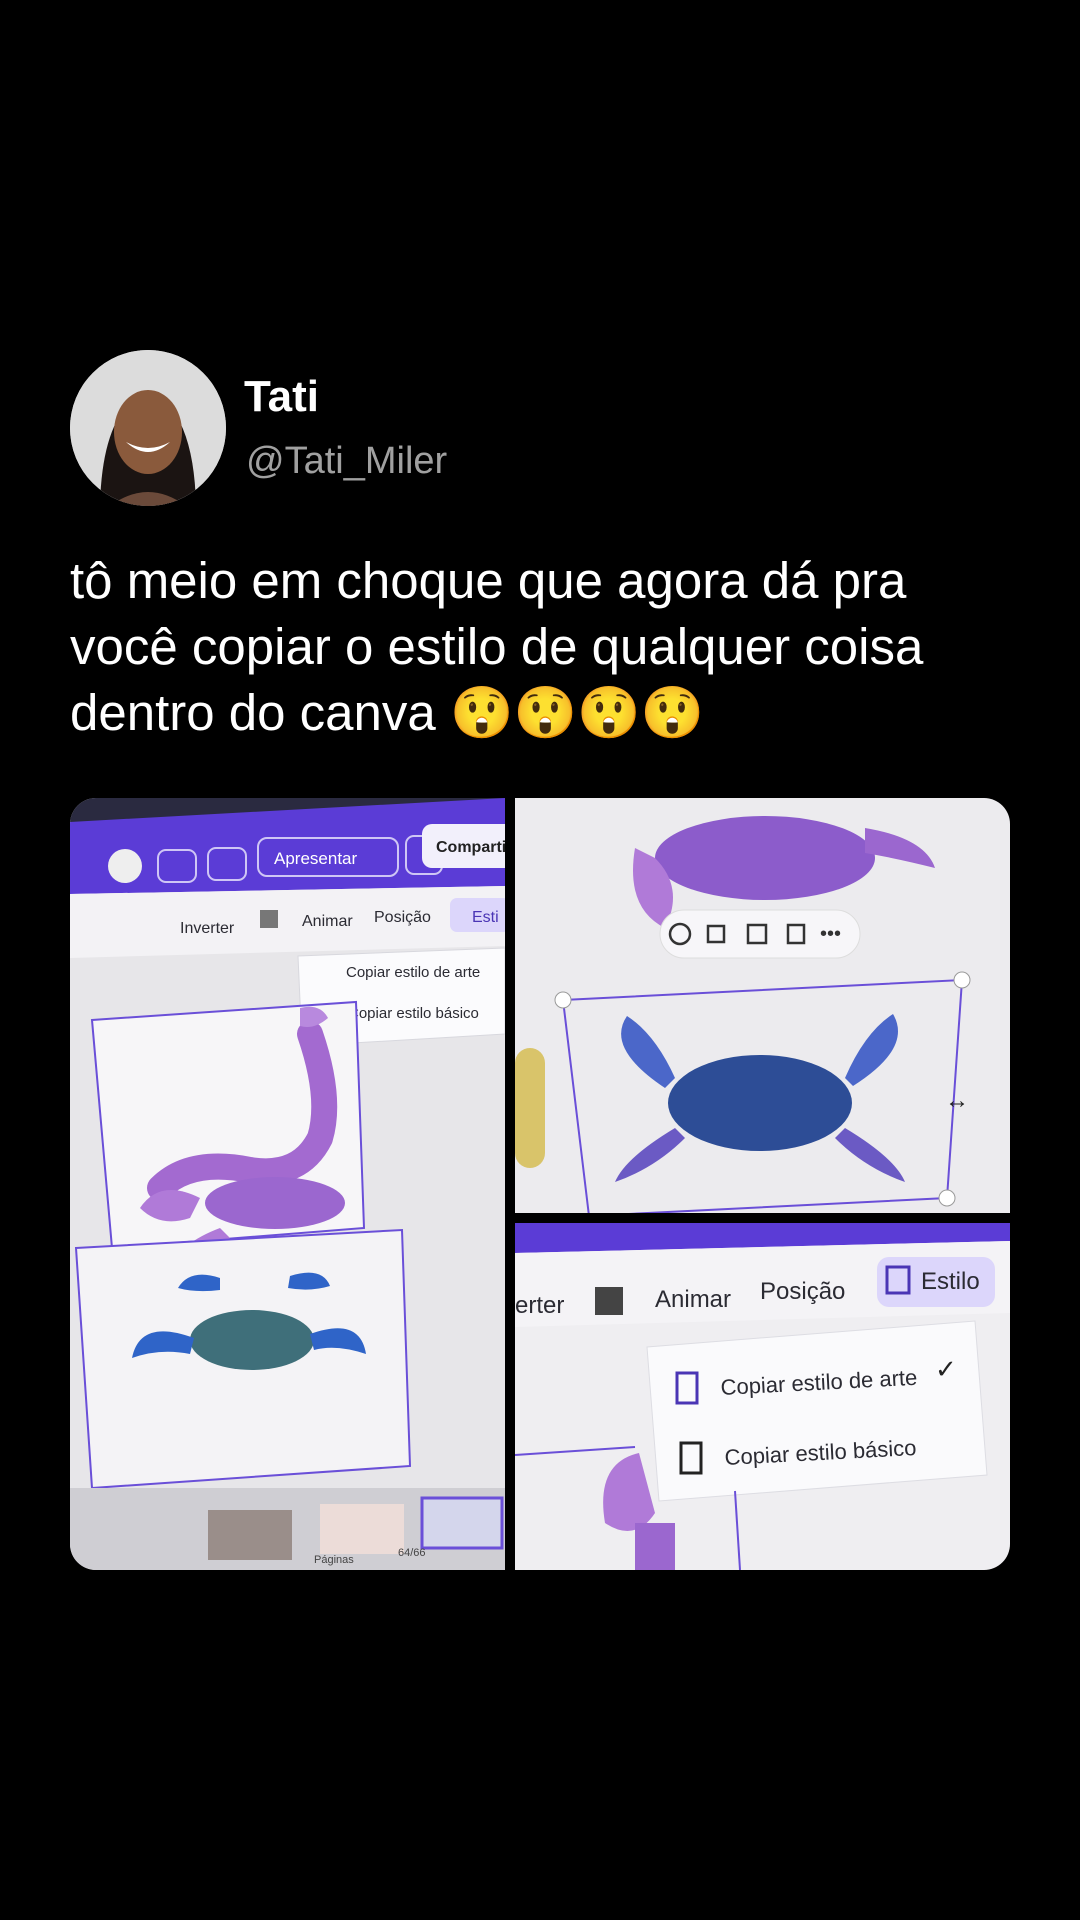 This screenshot has height=1920, width=1080. I want to click on page-counter: 64/66, so click(412, 1553).